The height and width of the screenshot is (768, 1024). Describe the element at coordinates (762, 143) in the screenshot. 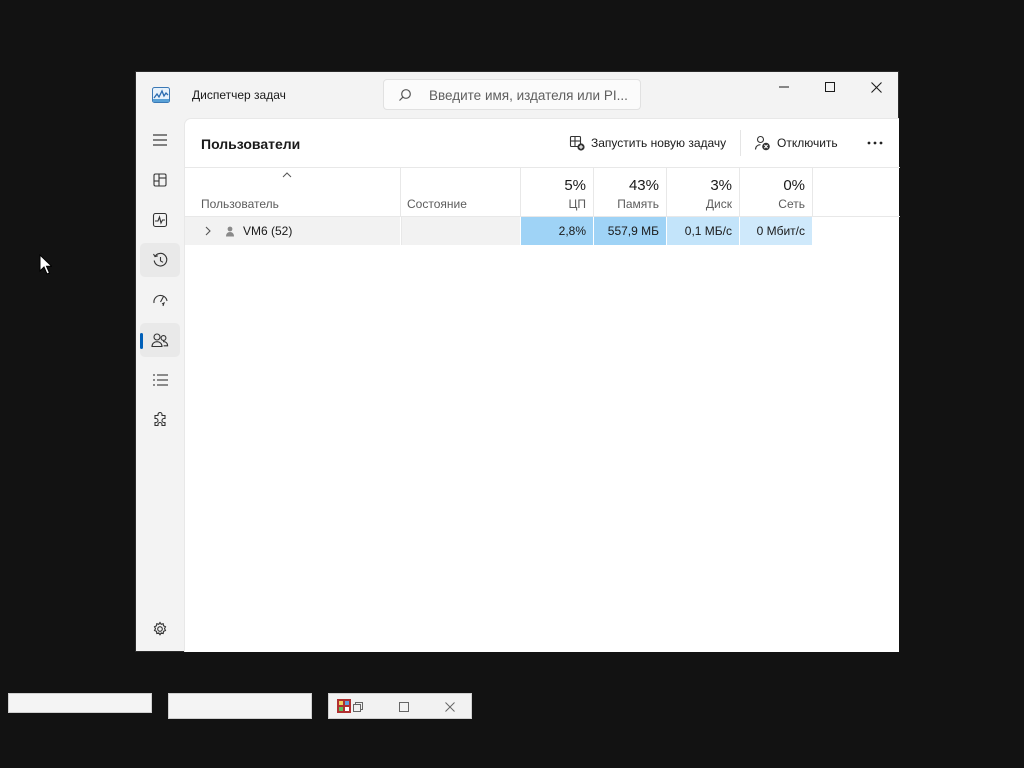

I see `disconnect-user-icon` at that location.